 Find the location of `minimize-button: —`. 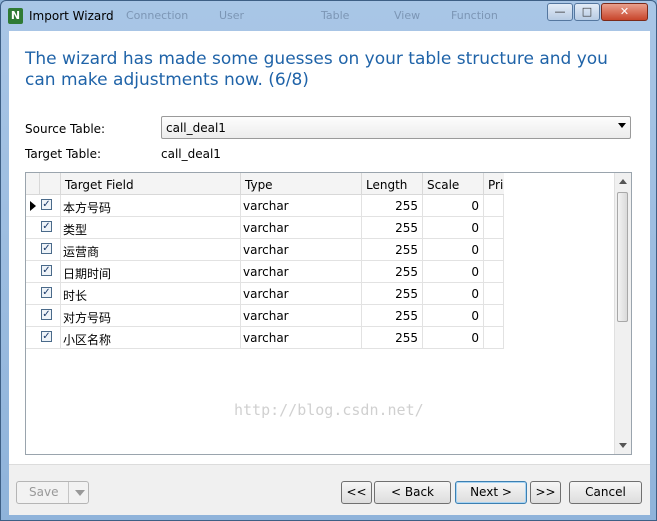

minimize-button: — is located at coordinates (560, 12).